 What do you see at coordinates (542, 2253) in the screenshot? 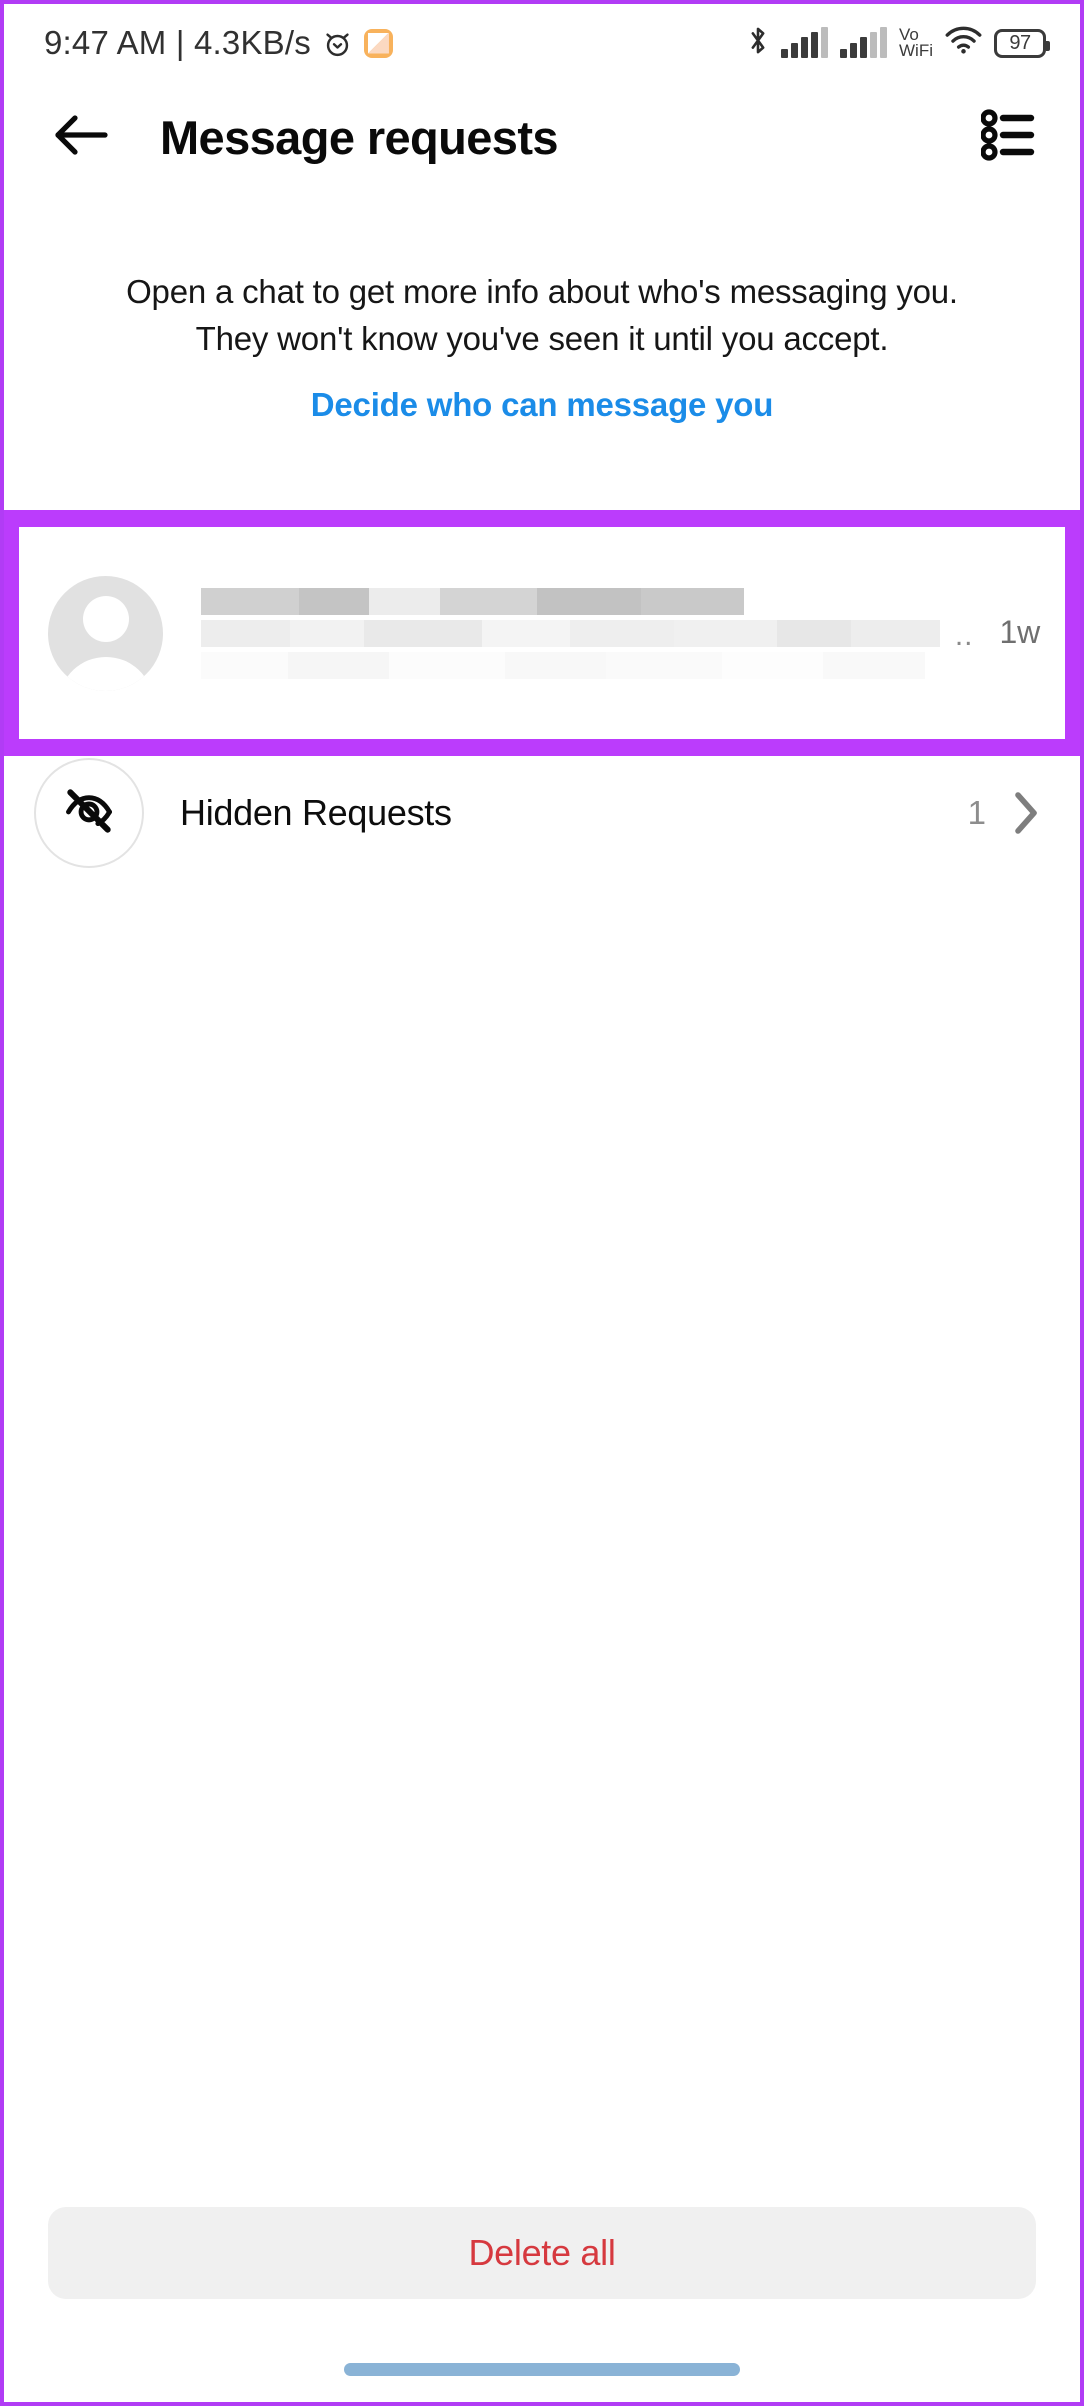
I see `delete-all-button: Delete all` at bounding box center [542, 2253].